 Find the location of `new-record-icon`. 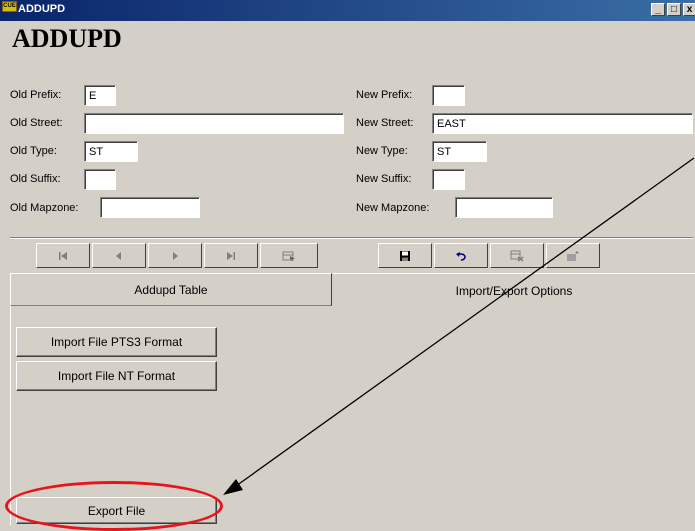

new-record-icon is located at coordinates (573, 255).